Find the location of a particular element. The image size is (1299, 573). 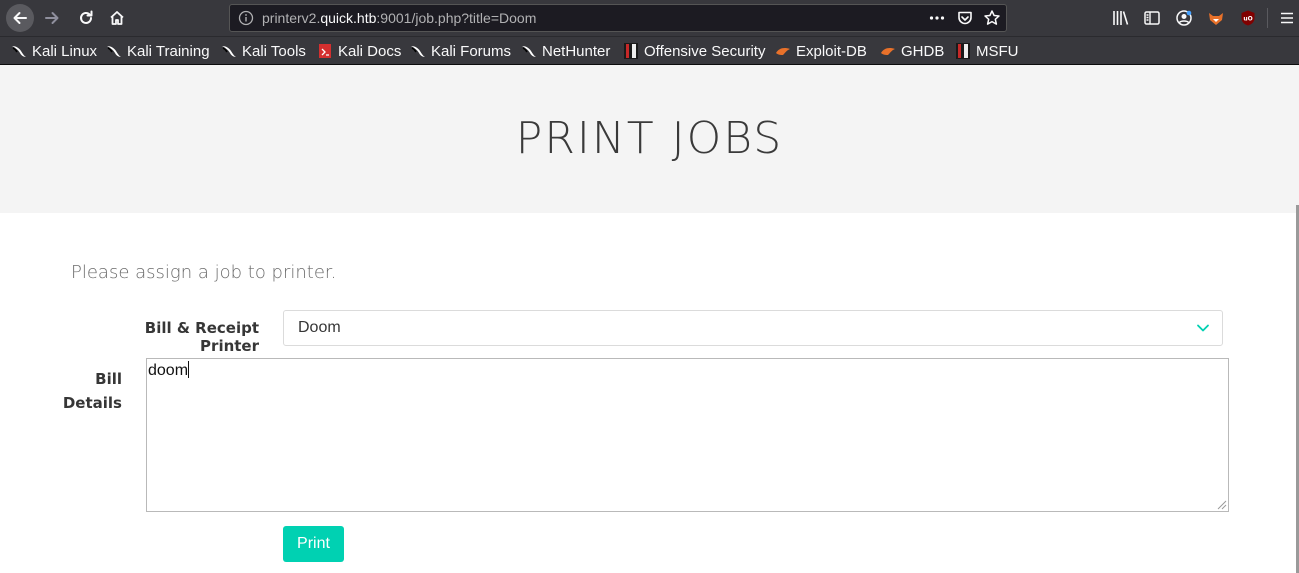

bookmark-label: Offensive Security is located at coordinates (705, 51).